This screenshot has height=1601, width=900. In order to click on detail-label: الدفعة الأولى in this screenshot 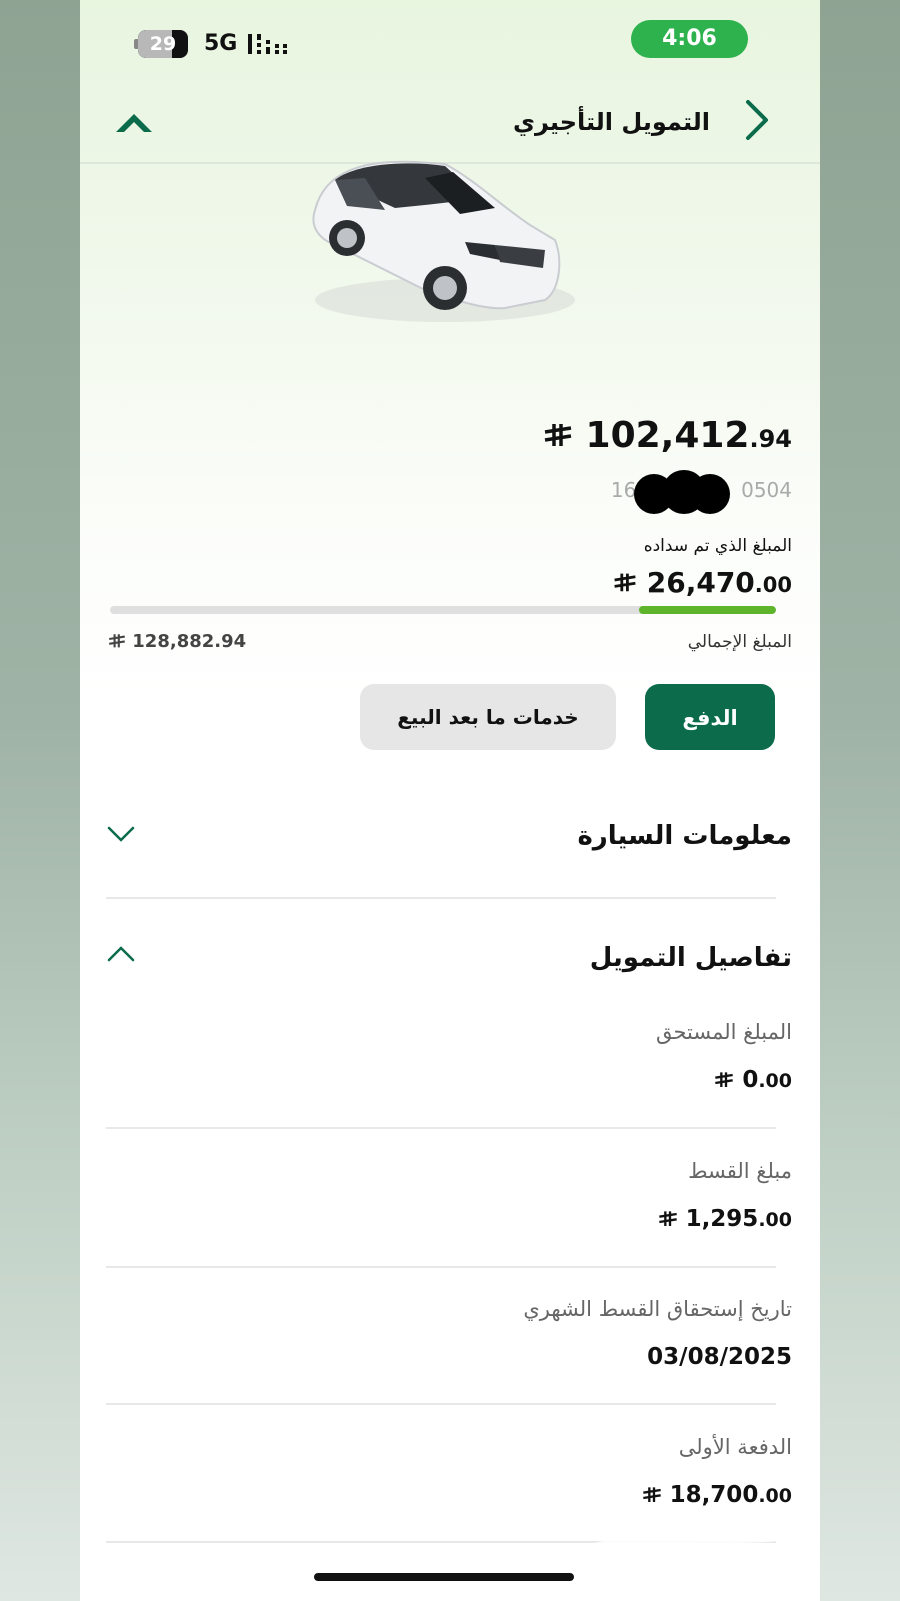, I will do `click(735, 1447)`.